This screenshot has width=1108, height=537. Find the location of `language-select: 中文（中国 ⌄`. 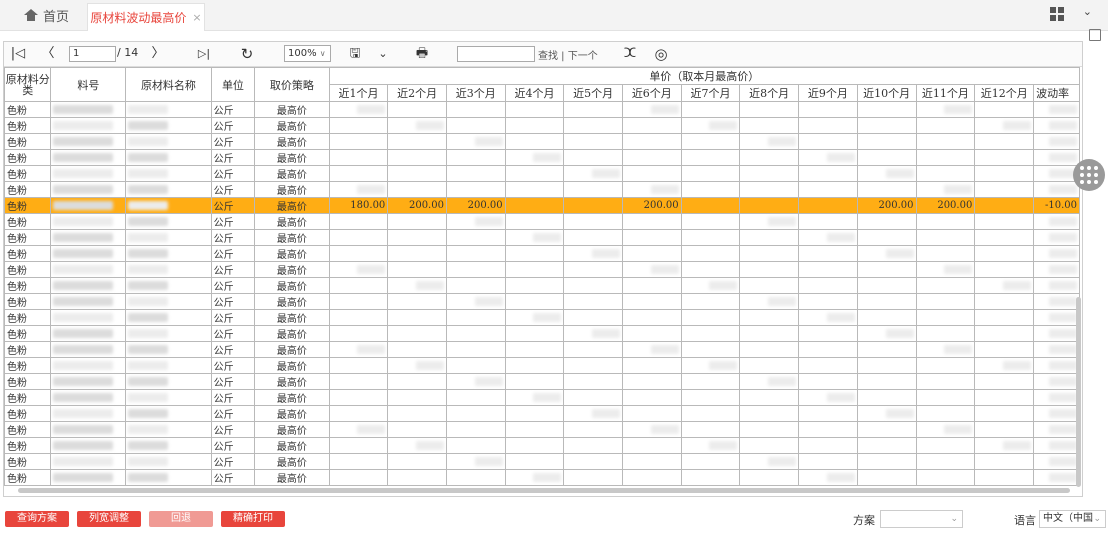

language-select: 中文（中国 ⌄ is located at coordinates (1072, 519).